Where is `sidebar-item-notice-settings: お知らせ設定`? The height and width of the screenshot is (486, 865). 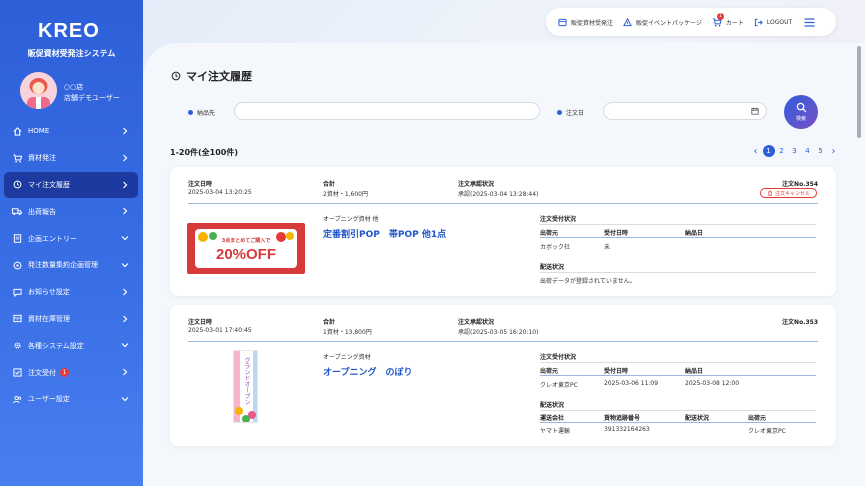 sidebar-item-notice-settings: お知らせ設定 is located at coordinates (71, 292).